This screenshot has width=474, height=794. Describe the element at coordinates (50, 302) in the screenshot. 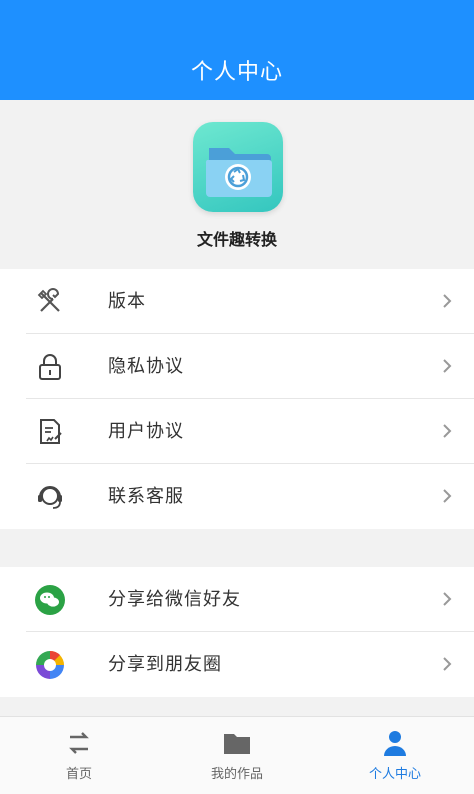

I see `tools-icon` at that location.